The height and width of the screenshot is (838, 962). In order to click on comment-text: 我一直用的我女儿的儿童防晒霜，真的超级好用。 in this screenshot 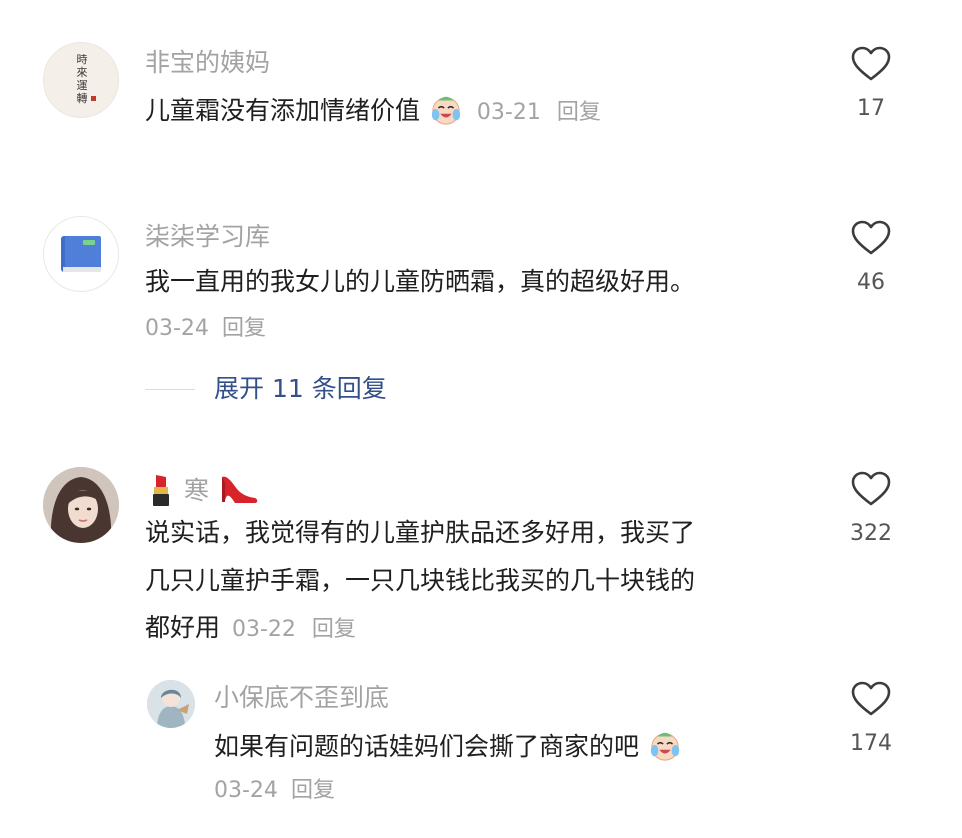, I will do `click(420, 281)`.